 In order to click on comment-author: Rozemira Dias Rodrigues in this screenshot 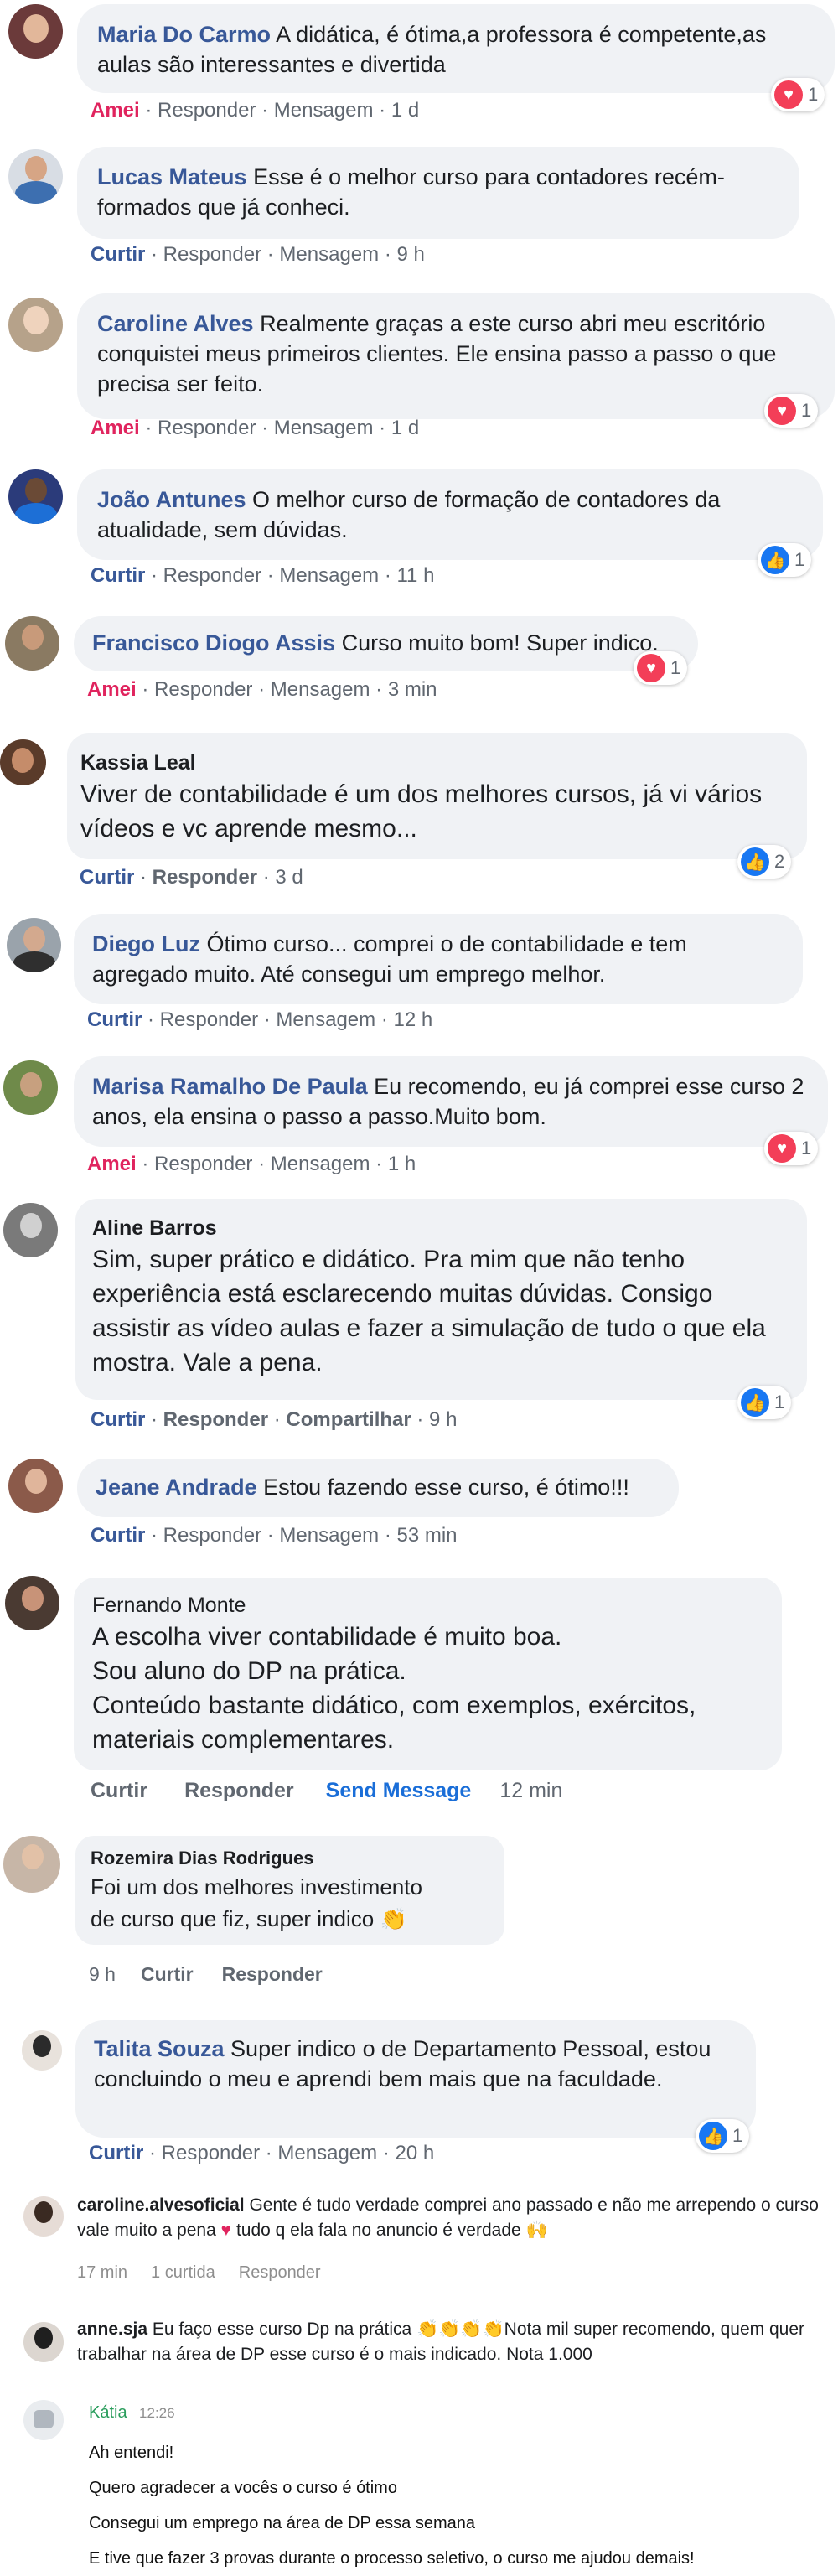, I will do `click(290, 1858)`.